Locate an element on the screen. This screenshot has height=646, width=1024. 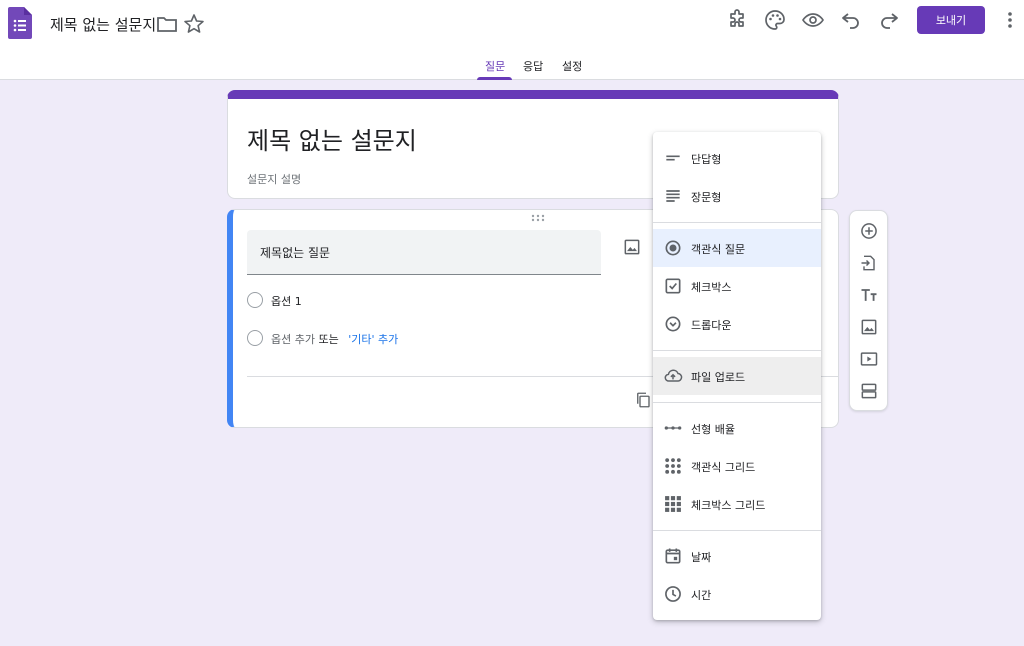
dropdown-icon is located at coordinates (673, 324).